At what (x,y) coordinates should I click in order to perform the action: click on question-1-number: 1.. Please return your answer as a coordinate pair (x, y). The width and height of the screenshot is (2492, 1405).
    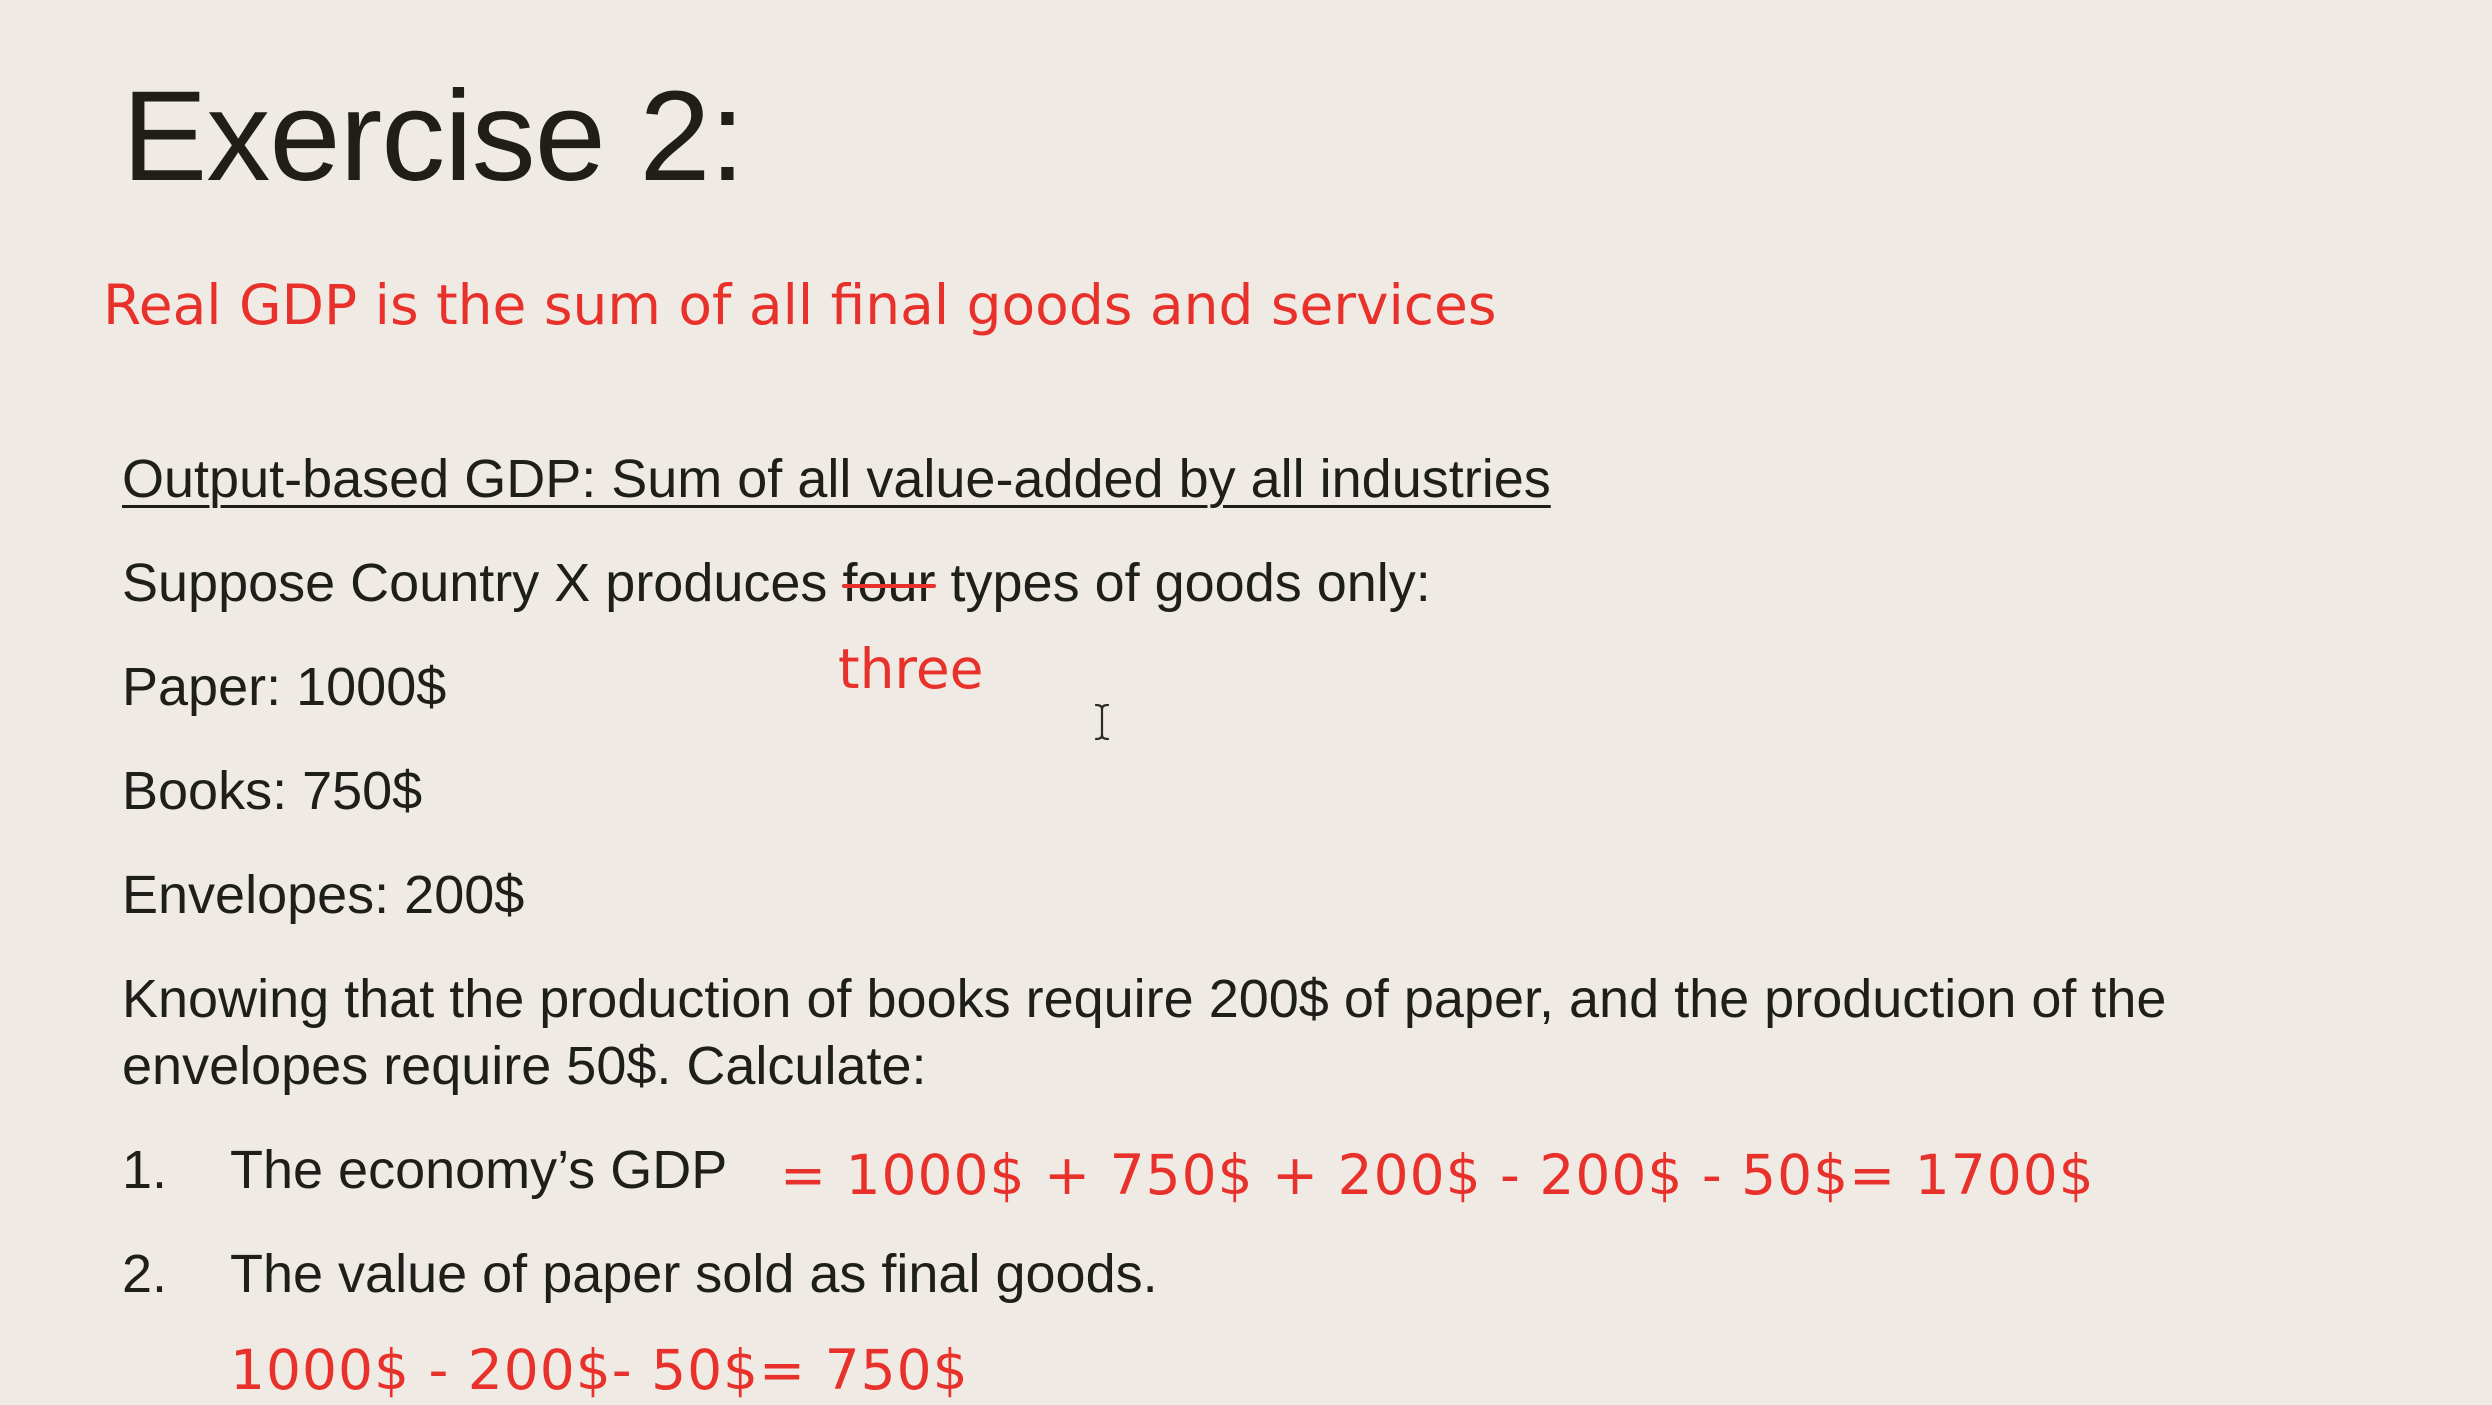
    Looking at the image, I should click on (145, 1170).